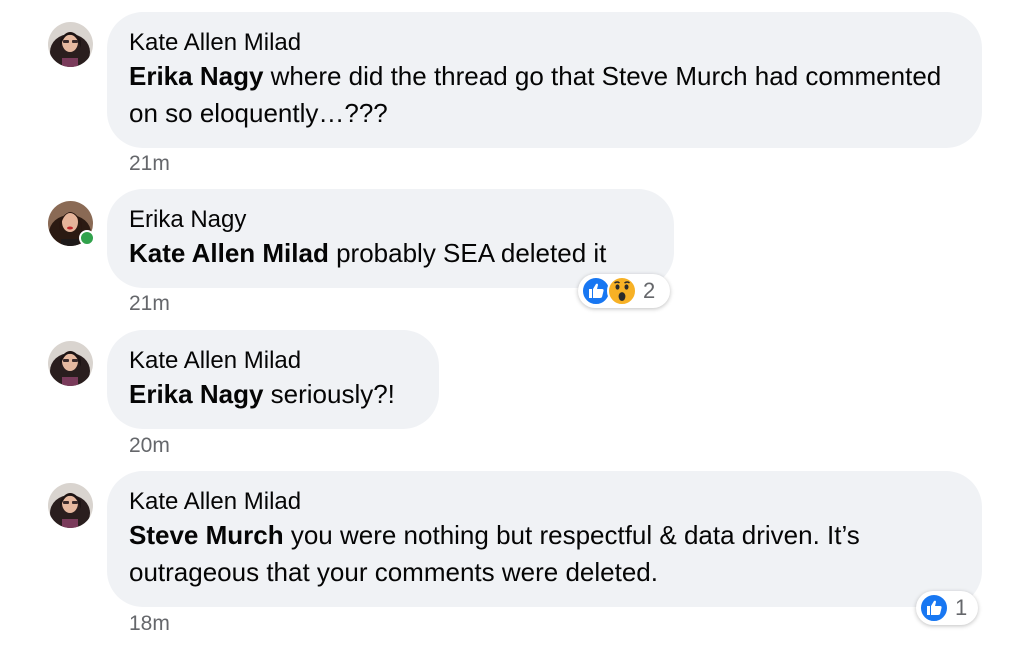  I want to click on reaction-count: 2, so click(649, 290).